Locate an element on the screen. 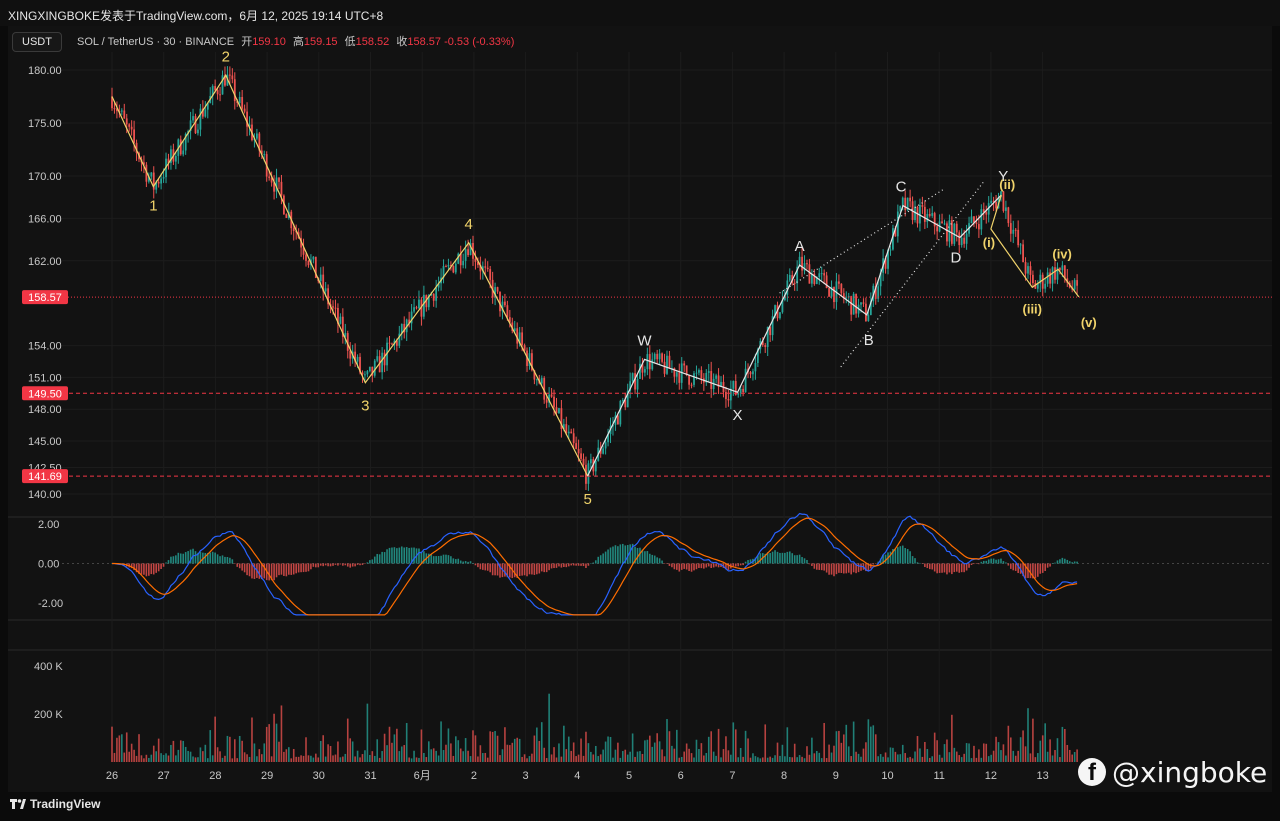 This screenshot has width=1280, height=821. x-tick-label: 29 is located at coordinates (267, 776).